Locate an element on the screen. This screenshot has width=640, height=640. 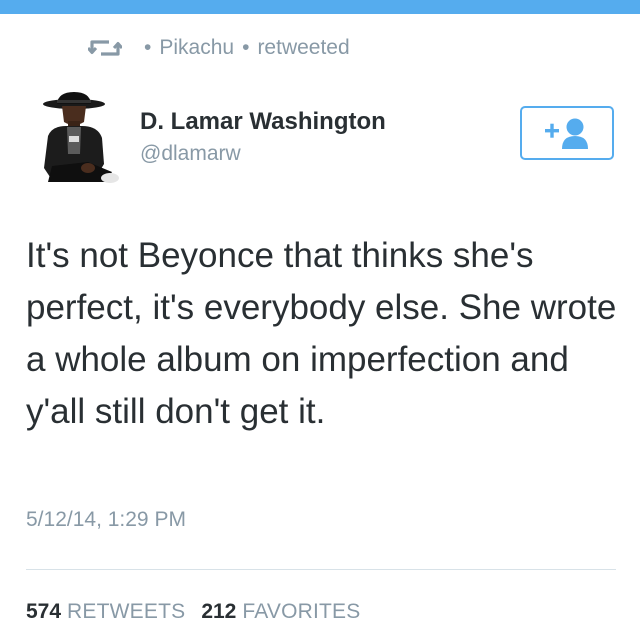
retweets-label: RETWEETS is located at coordinates (126, 611).